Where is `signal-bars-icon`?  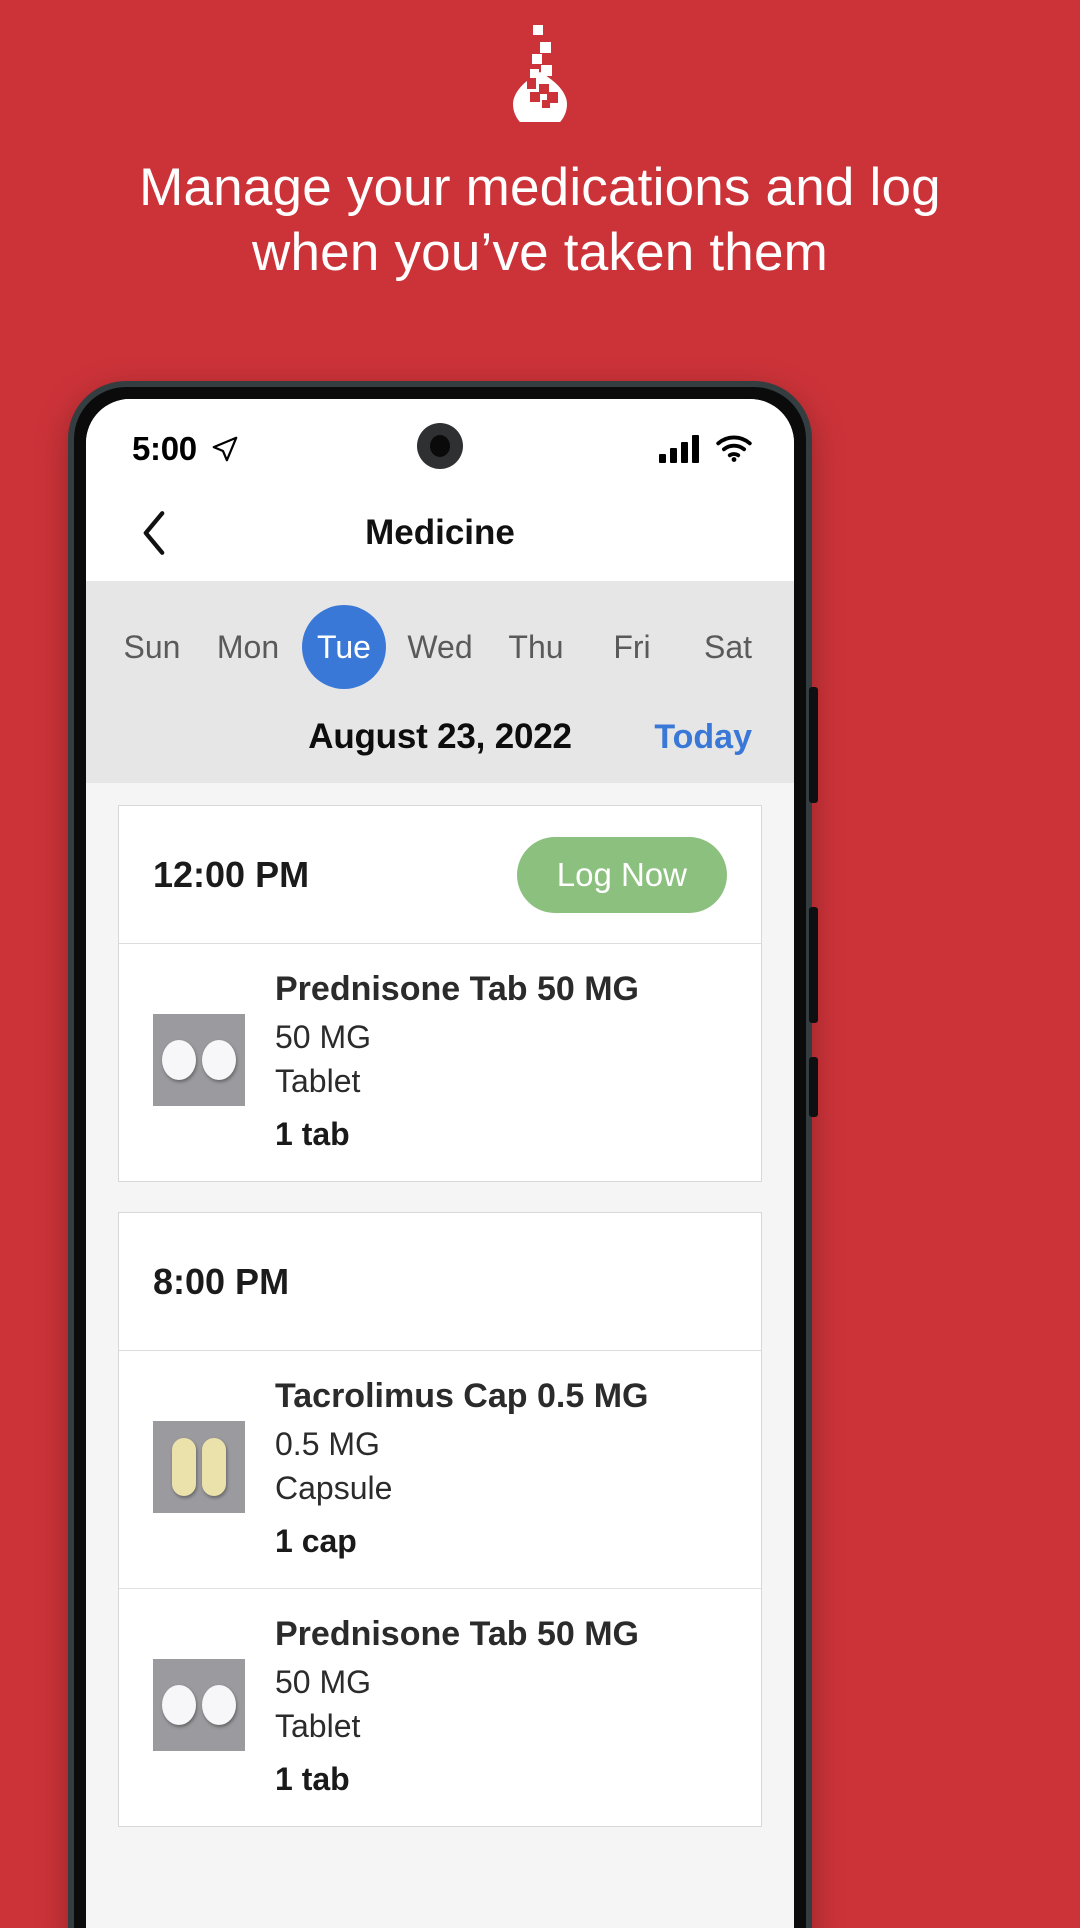
signal-bars-icon is located at coordinates (679, 449).